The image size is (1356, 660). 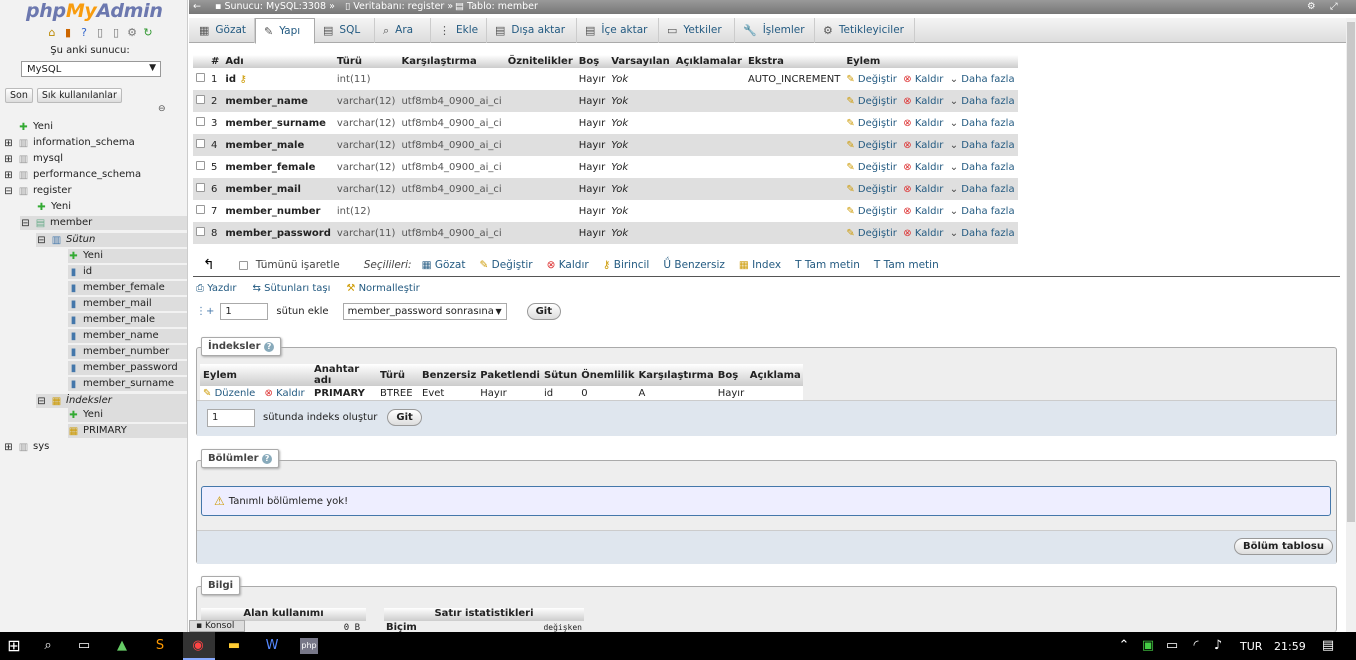 What do you see at coordinates (1334, 7) in the screenshot?
I see `collapse-icon: ⤢` at bounding box center [1334, 7].